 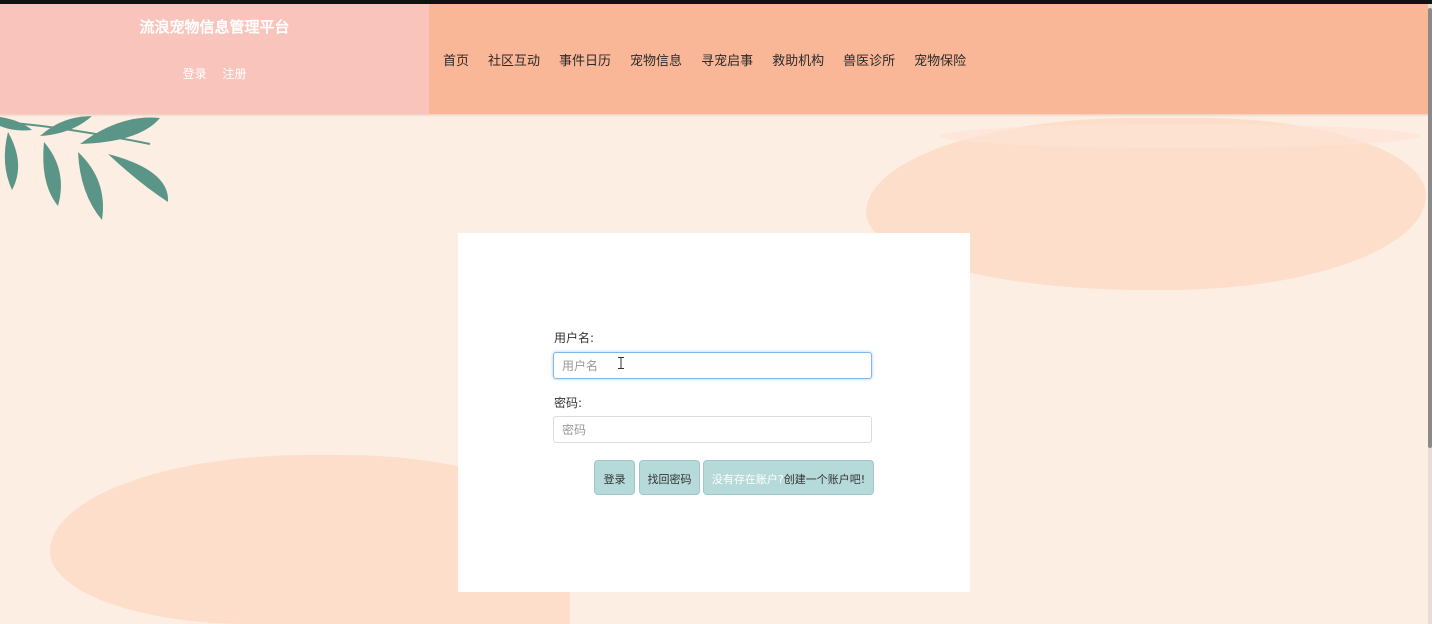 I want to click on username-input, so click(x=712, y=365).